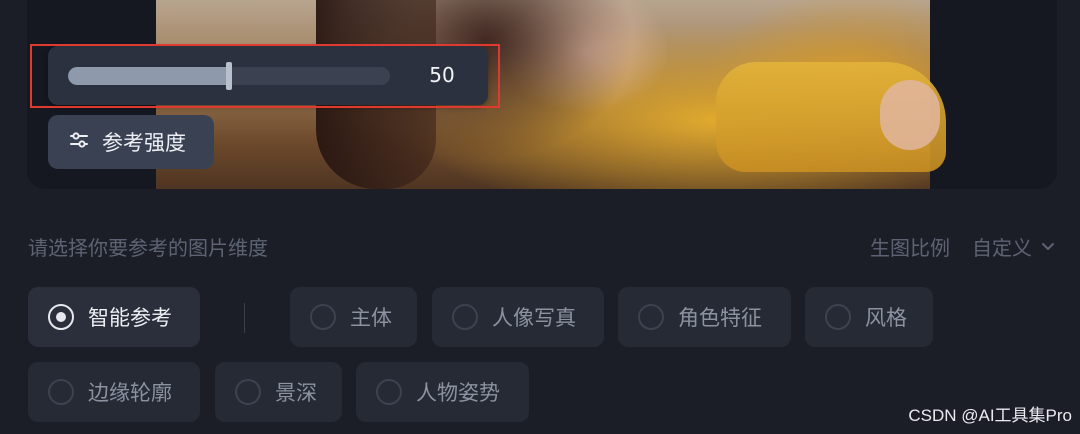 This screenshot has width=1080, height=434. Describe the element at coordinates (148, 248) in the screenshot. I see `dimension-prompt: 请选择你要参考的图片维度` at that location.